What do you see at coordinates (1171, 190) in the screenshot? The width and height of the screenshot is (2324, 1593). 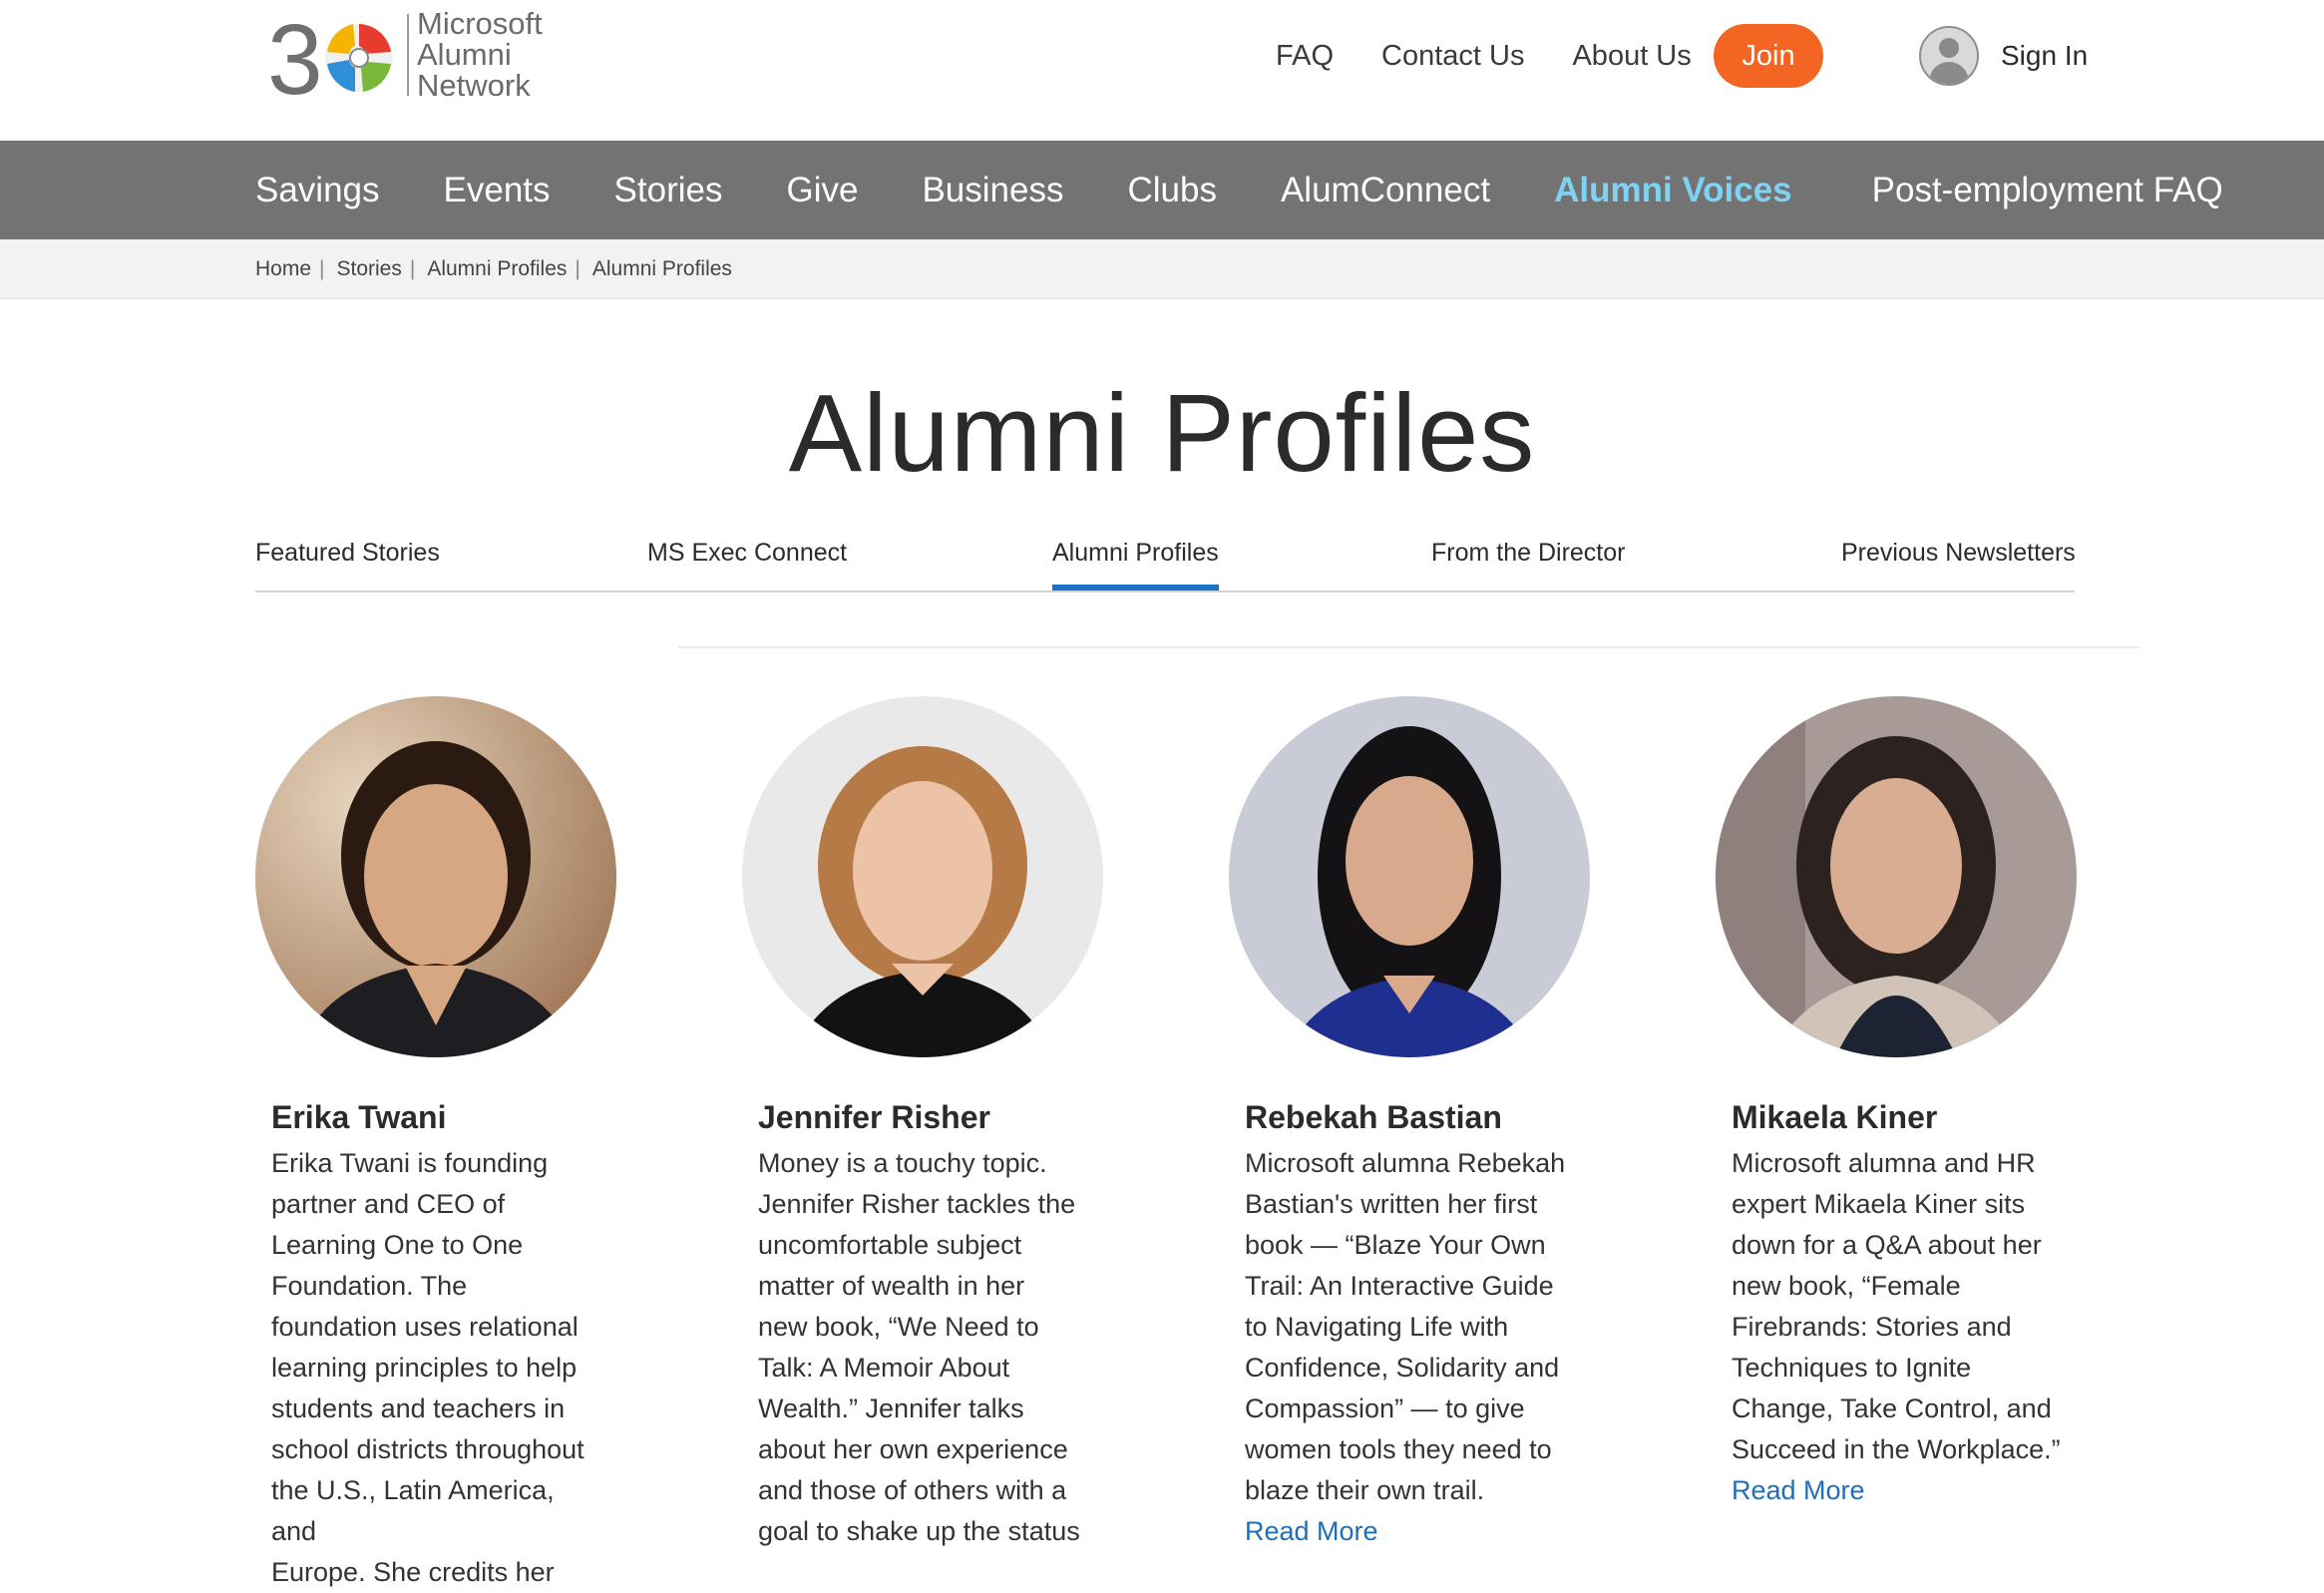 I see `nav-item-clubs: Clubs` at bounding box center [1171, 190].